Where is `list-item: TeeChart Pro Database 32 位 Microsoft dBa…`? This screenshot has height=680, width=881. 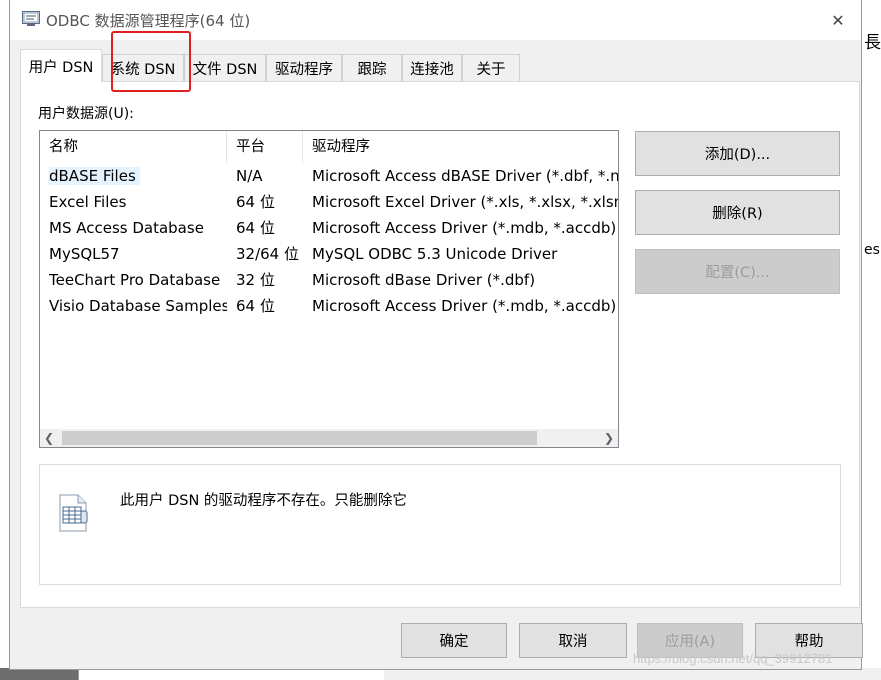
list-item: TeeChart Pro Database 32 位 Microsoft dBa… is located at coordinates (329, 280).